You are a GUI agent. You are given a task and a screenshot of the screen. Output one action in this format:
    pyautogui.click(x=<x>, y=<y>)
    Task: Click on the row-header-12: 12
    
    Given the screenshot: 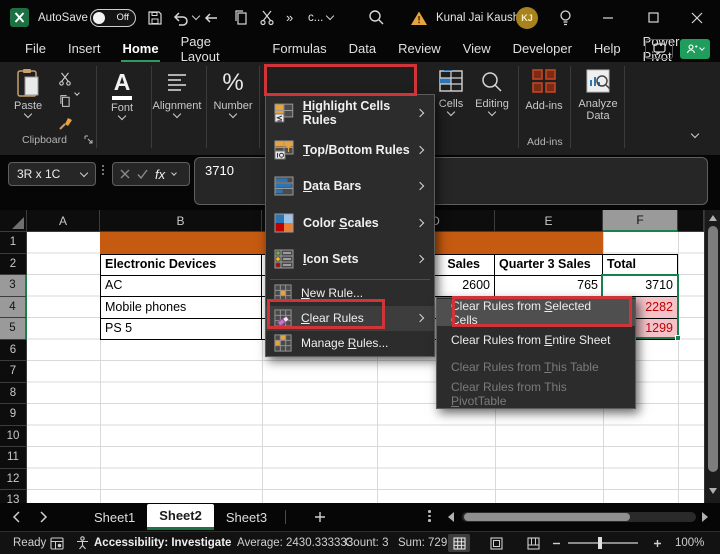 What is the action you would take?
    pyautogui.click(x=13, y=479)
    